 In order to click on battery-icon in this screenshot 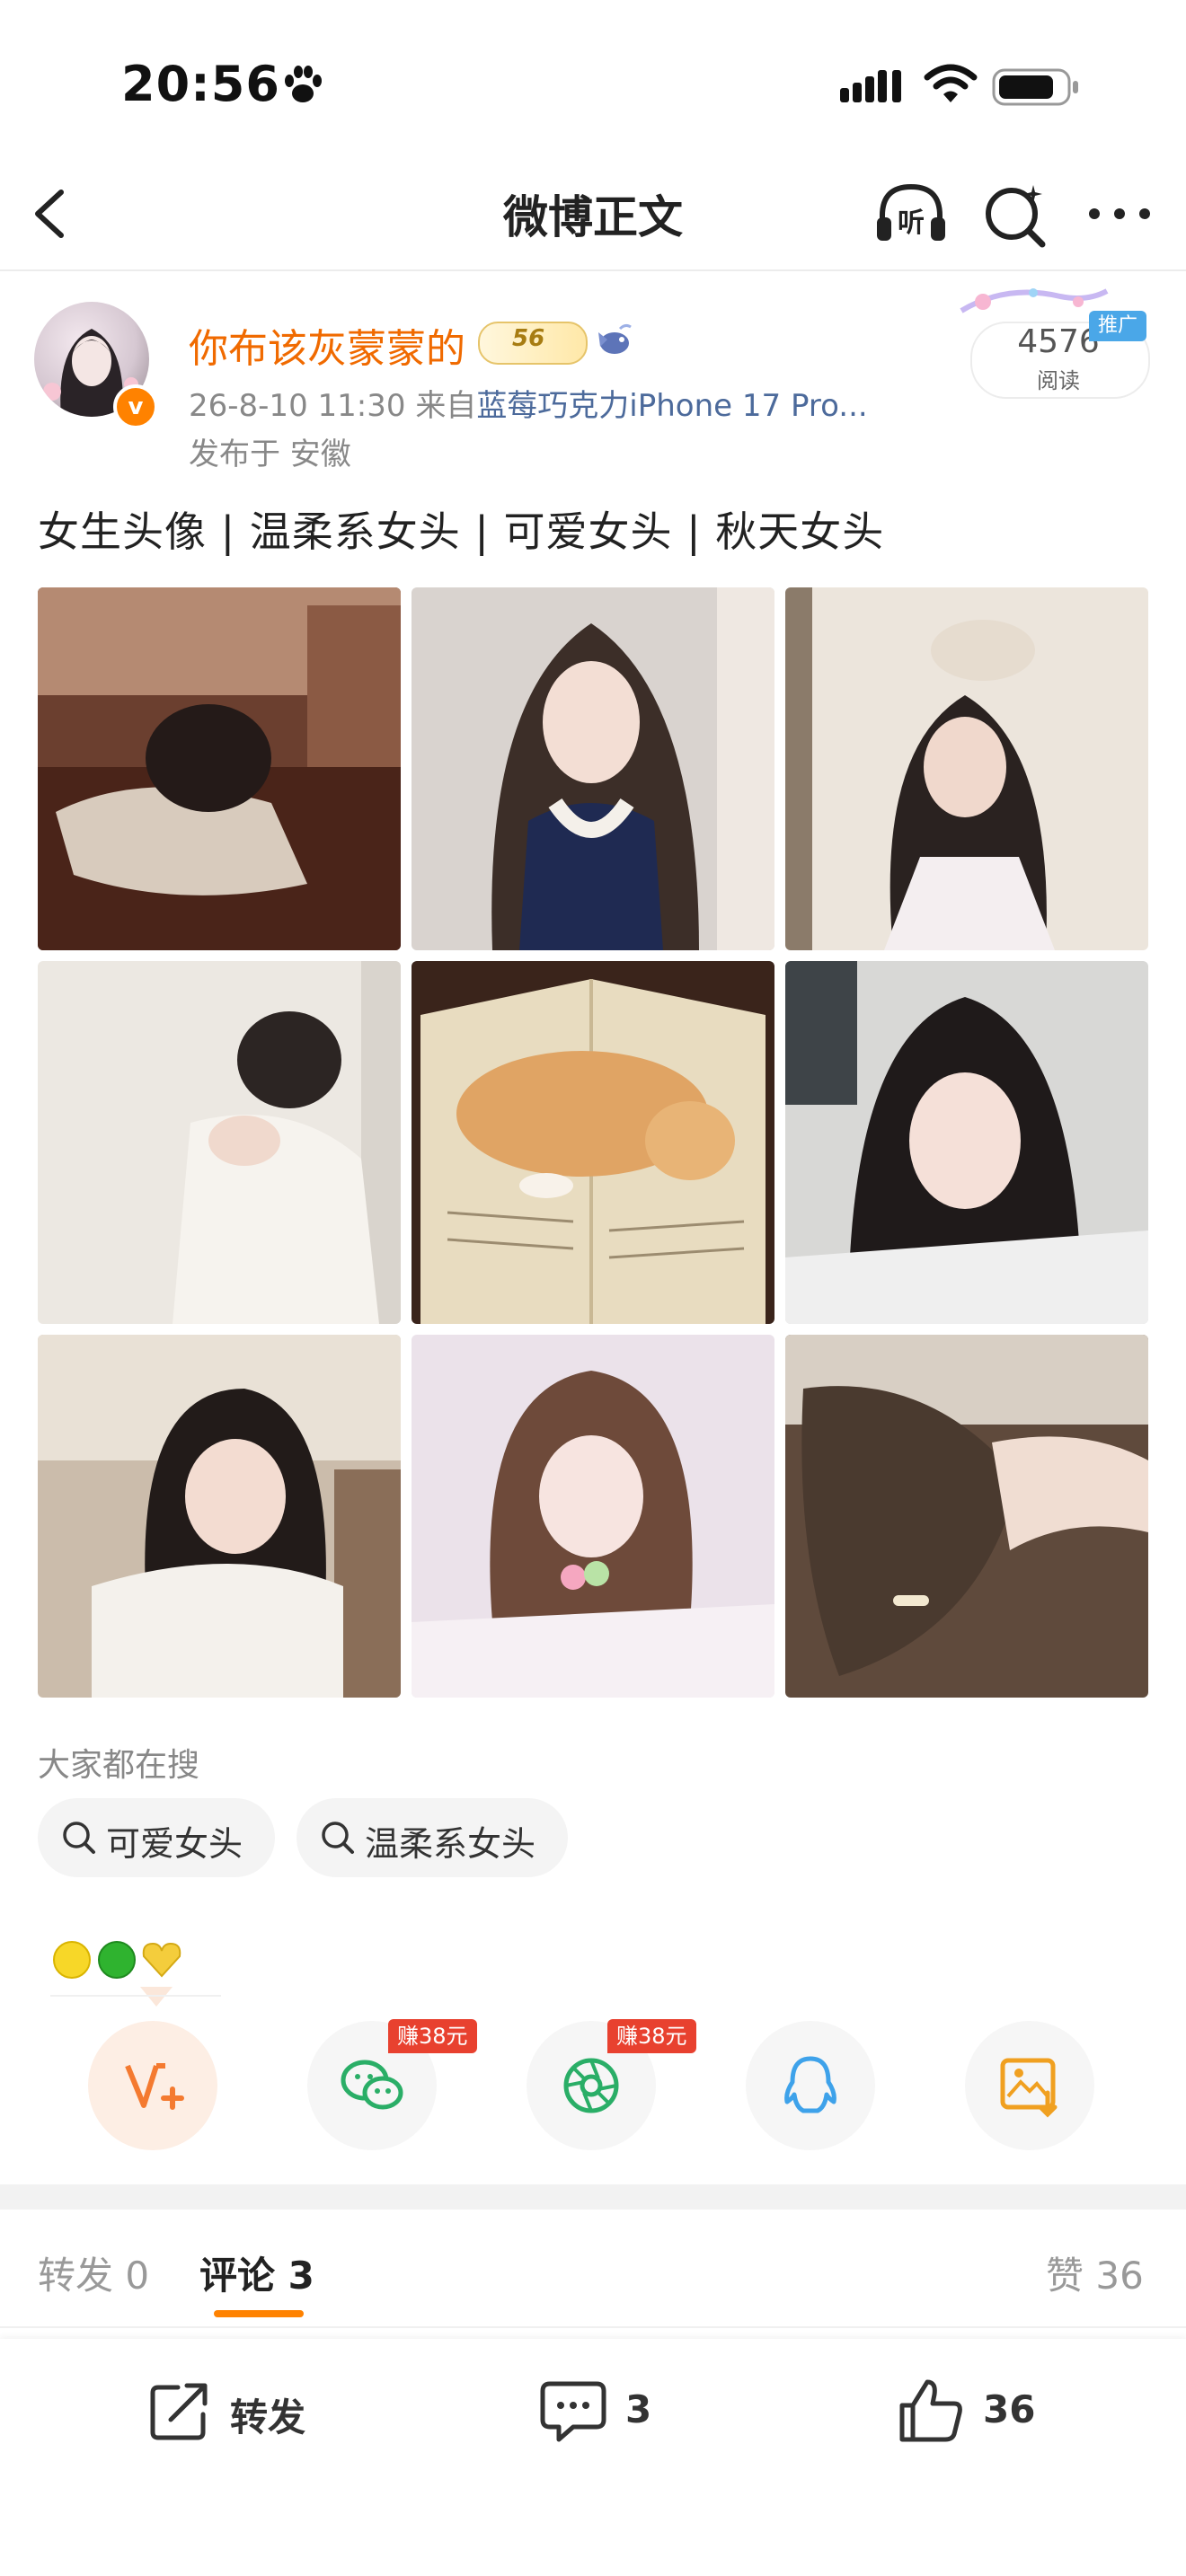, I will do `click(1035, 87)`.